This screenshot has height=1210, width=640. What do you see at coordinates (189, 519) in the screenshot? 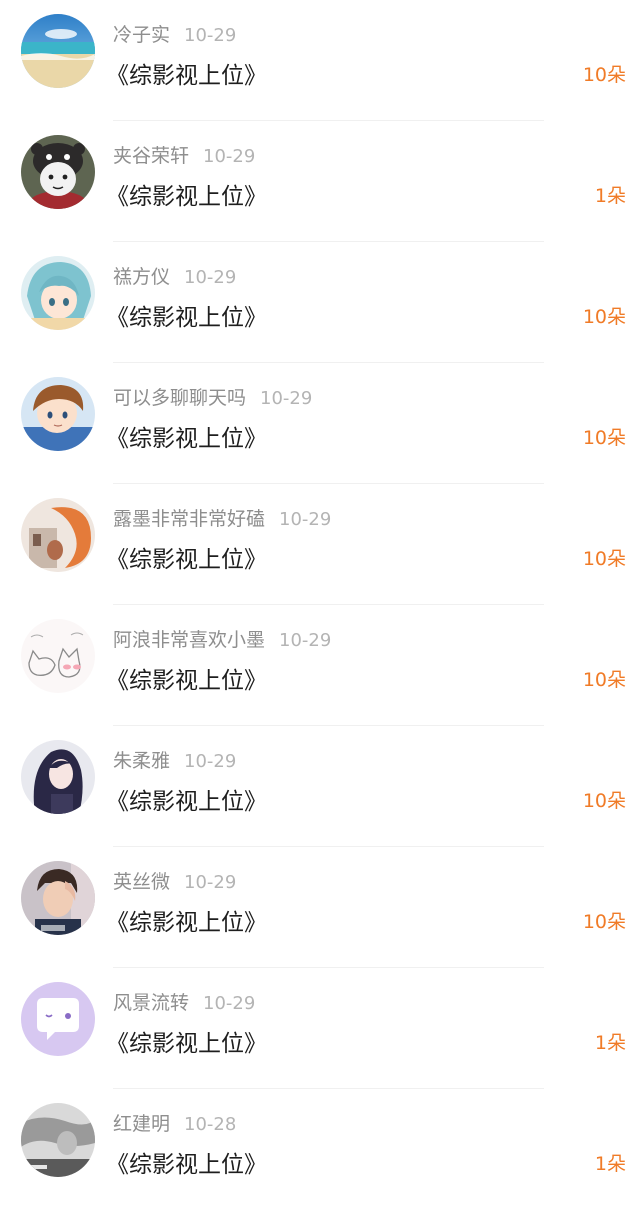
I see `user-name-text: 露墨非常非常好磕` at bounding box center [189, 519].